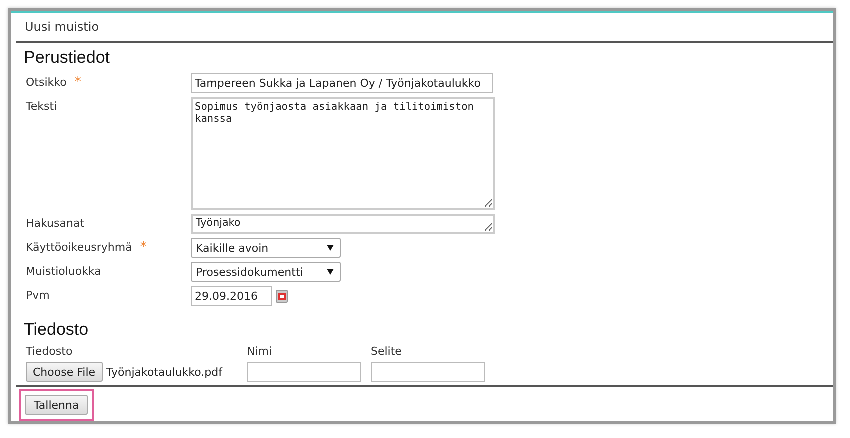 This screenshot has height=438, width=850. What do you see at coordinates (64, 372) in the screenshot?
I see `choose-file-button: Choose File` at bounding box center [64, 372].